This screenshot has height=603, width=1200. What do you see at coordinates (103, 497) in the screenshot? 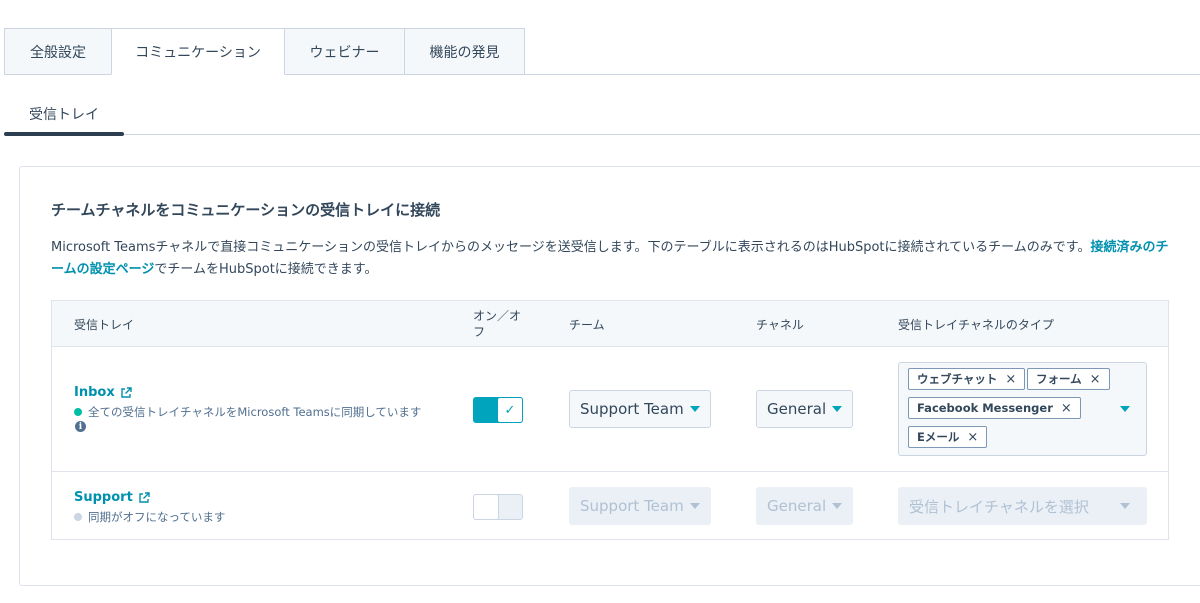
I see `inbox-name: Support` at bounding box center [103, 497].